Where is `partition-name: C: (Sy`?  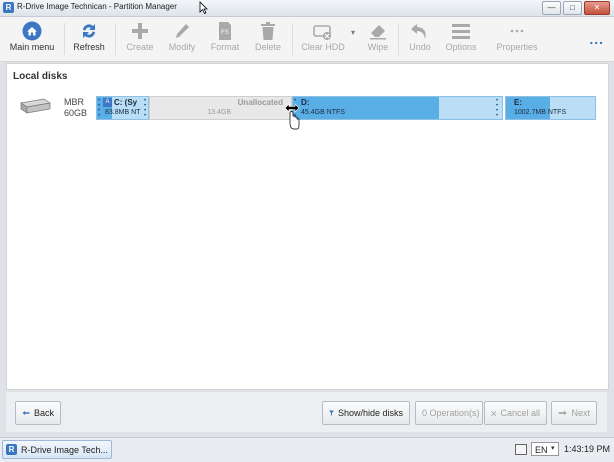
partition-name: C: (Sy is located at coordinates (126, 102).